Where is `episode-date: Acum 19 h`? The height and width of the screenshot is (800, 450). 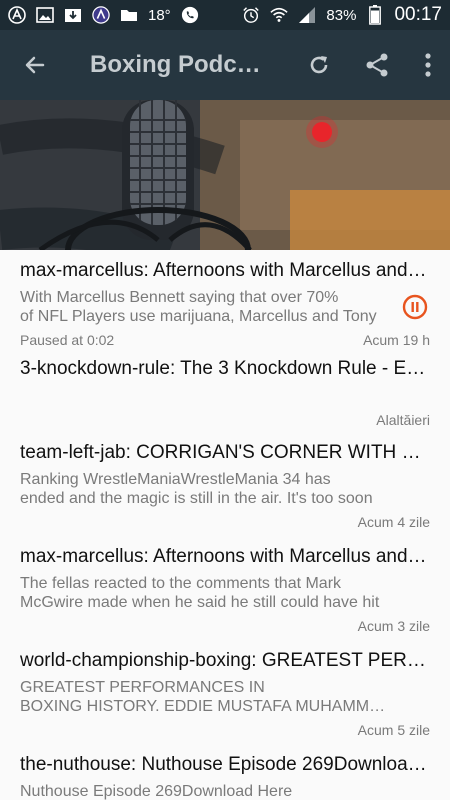
episode-date: Acum 19 h is located at coordinates (396, 340).